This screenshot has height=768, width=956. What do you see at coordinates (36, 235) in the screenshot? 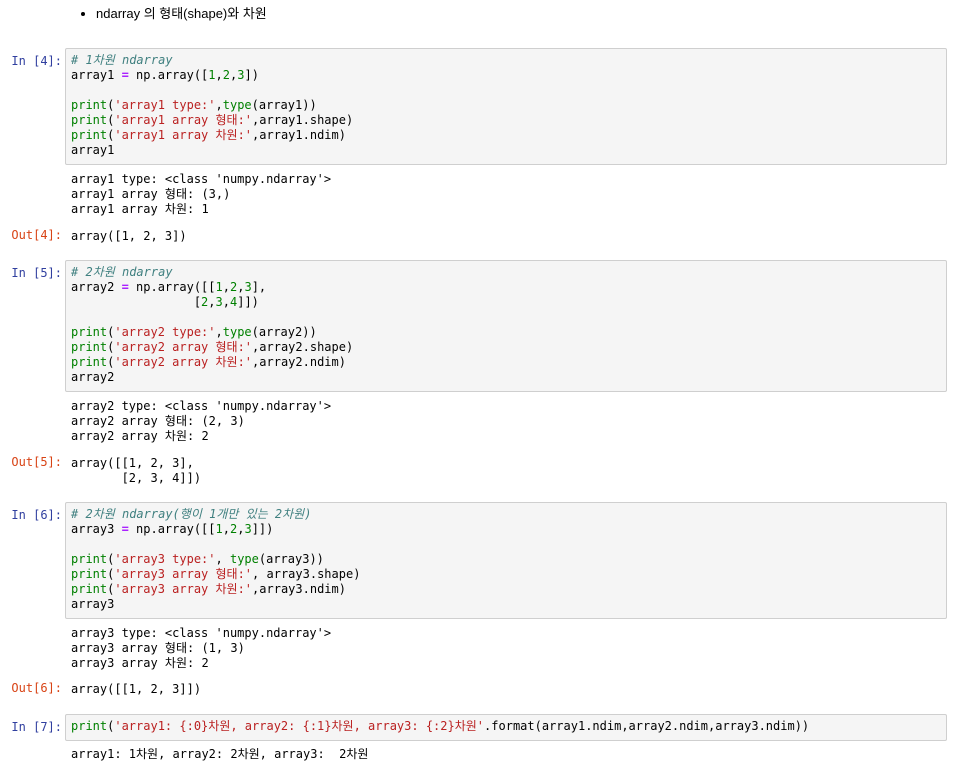
I see `out-prompt: Out[4]:` at bounding box center [36, 235].